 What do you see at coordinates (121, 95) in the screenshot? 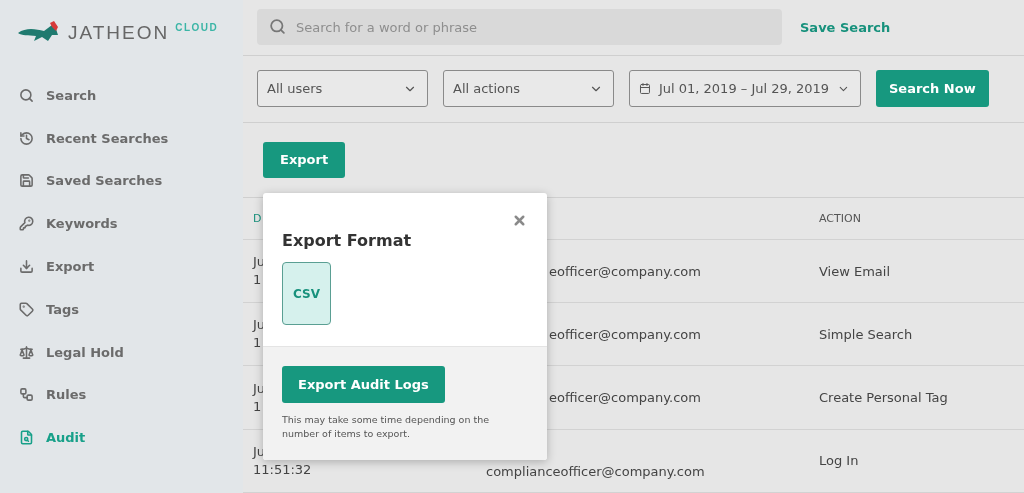
I see `sidebar-item: Search` at bounding box center [121, 95].